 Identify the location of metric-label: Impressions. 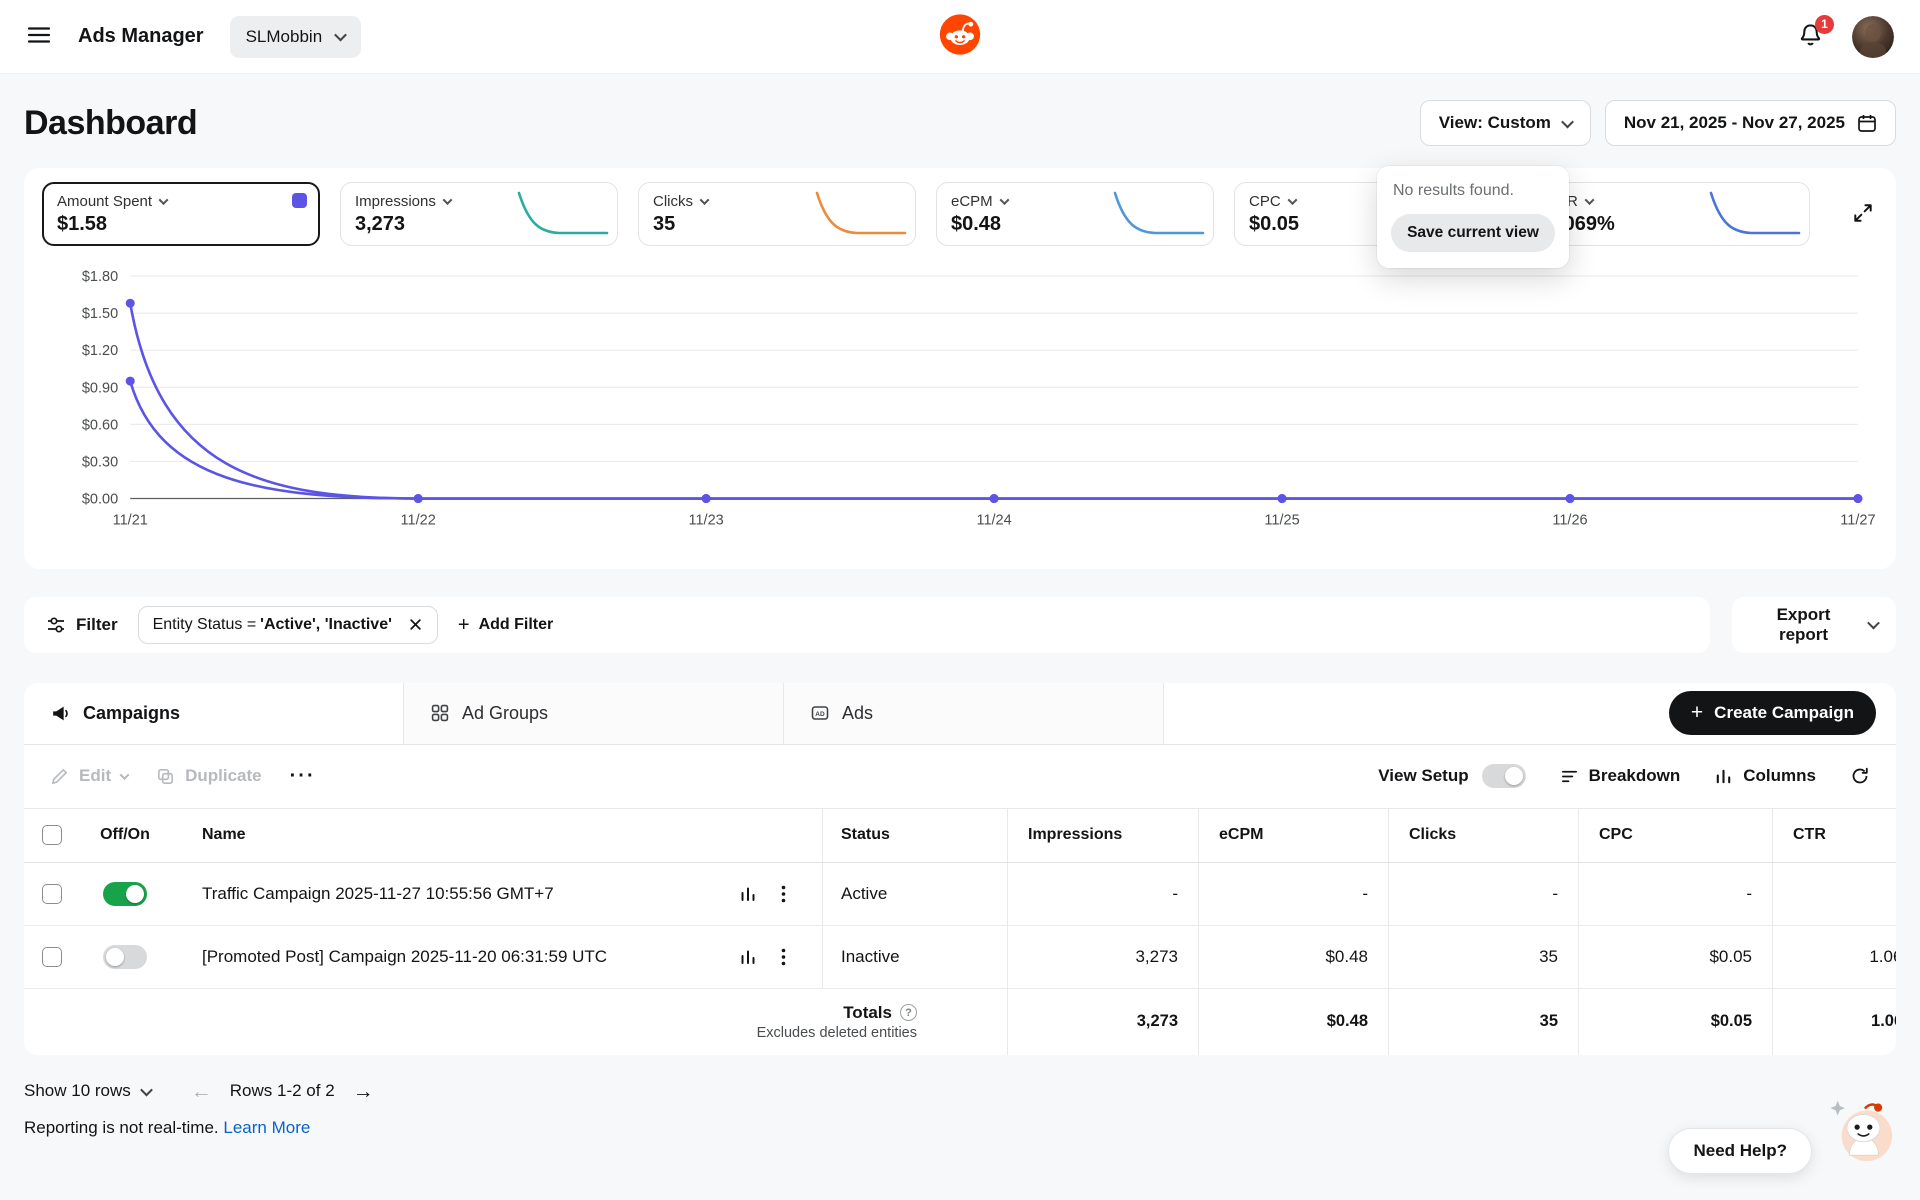
(395, 201).